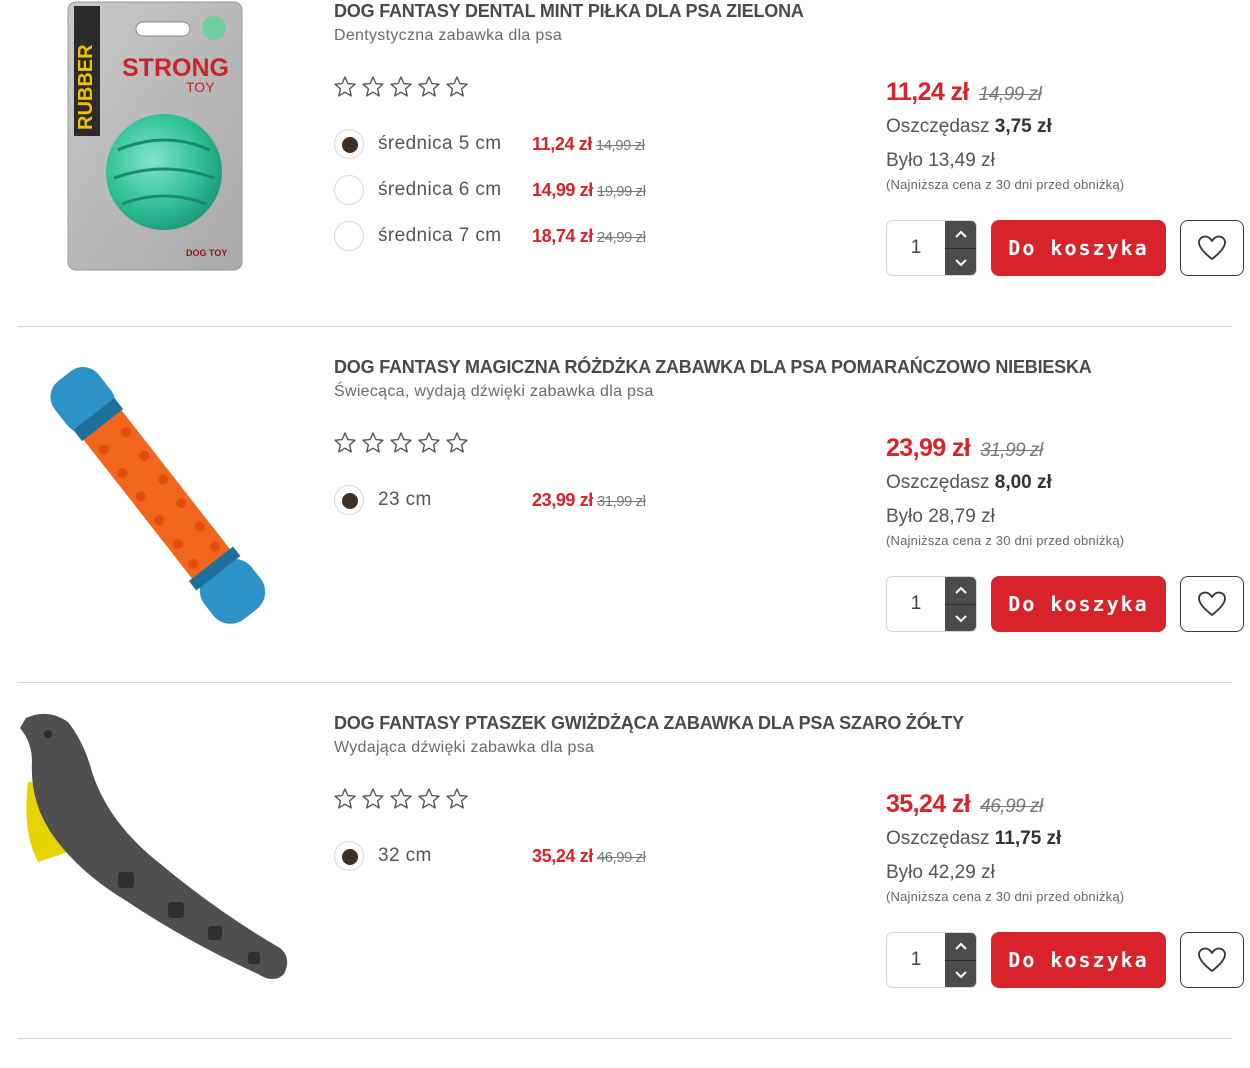 The width and height of the screenshot is (1250, 1068). Describe the element at coordinates (589, 189) in the screenshot. I see `variant-price: 14,99 zł 19,99 zł` at that location.